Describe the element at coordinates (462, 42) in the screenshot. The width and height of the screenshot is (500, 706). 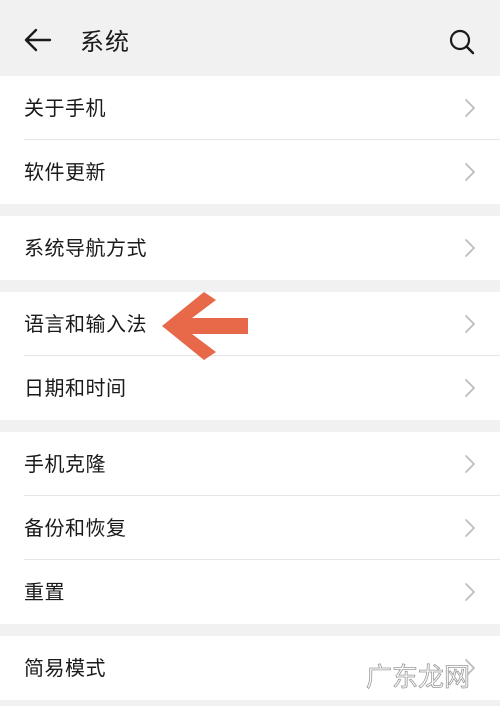
I see `search-icon` at that location.